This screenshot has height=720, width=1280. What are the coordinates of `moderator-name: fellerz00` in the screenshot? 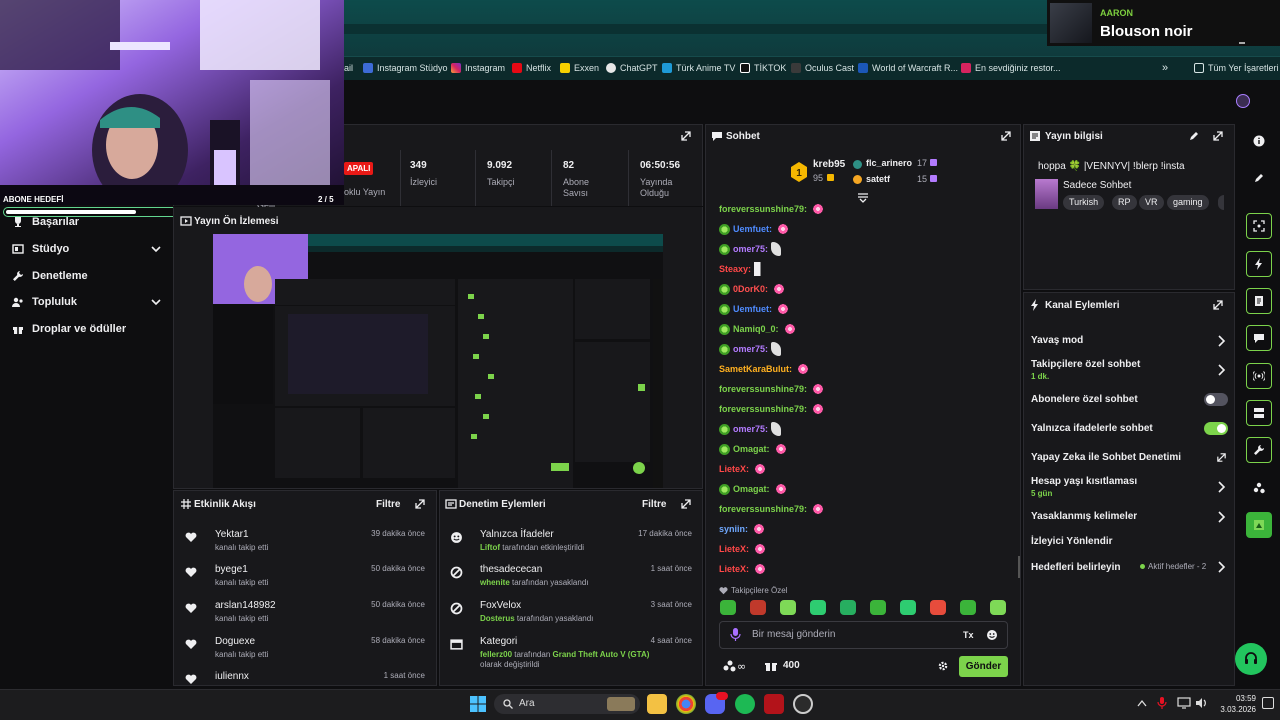 It's located at (496, 654).